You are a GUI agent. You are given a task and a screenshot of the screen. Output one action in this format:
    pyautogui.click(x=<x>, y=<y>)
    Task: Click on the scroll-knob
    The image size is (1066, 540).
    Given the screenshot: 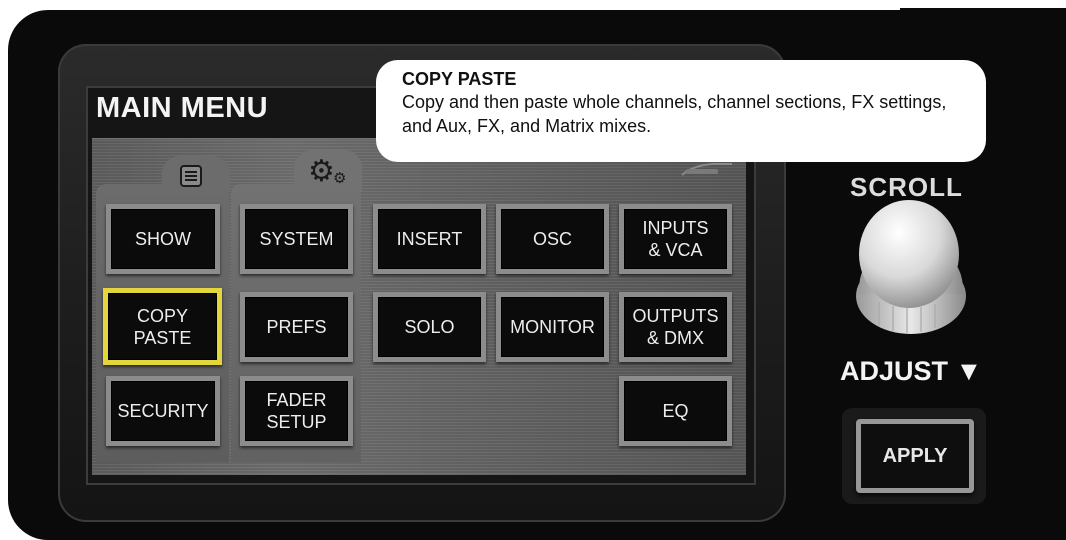 What is the action you would take?
    pyautogui.click(x=911, y=268)
    